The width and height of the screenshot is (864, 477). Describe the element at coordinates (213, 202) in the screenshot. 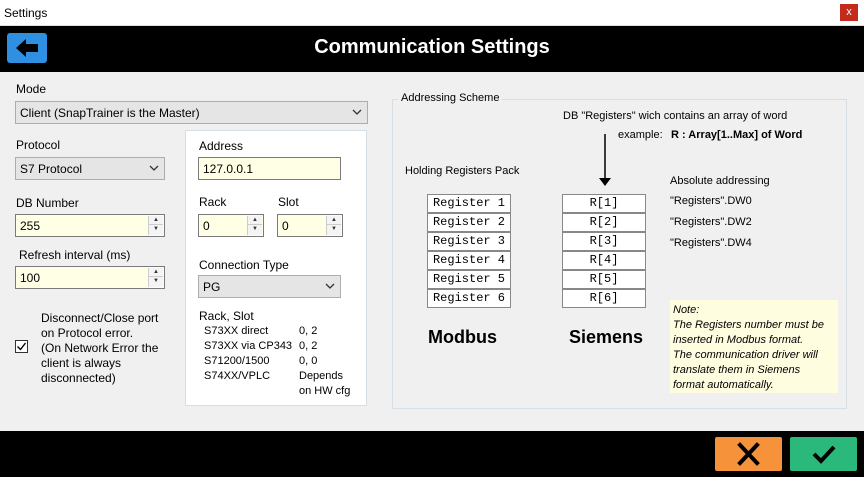

I see `rack-label: Rack` at that location.